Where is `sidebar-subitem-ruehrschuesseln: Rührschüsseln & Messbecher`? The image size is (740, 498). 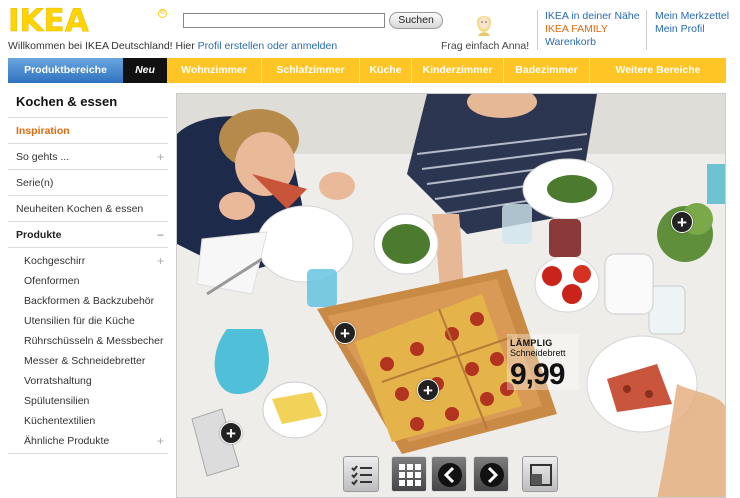 sidebar-subitem-ruehrschuesseln: Rührschüsseln & Messbecher is located at coordinates (88, 341).